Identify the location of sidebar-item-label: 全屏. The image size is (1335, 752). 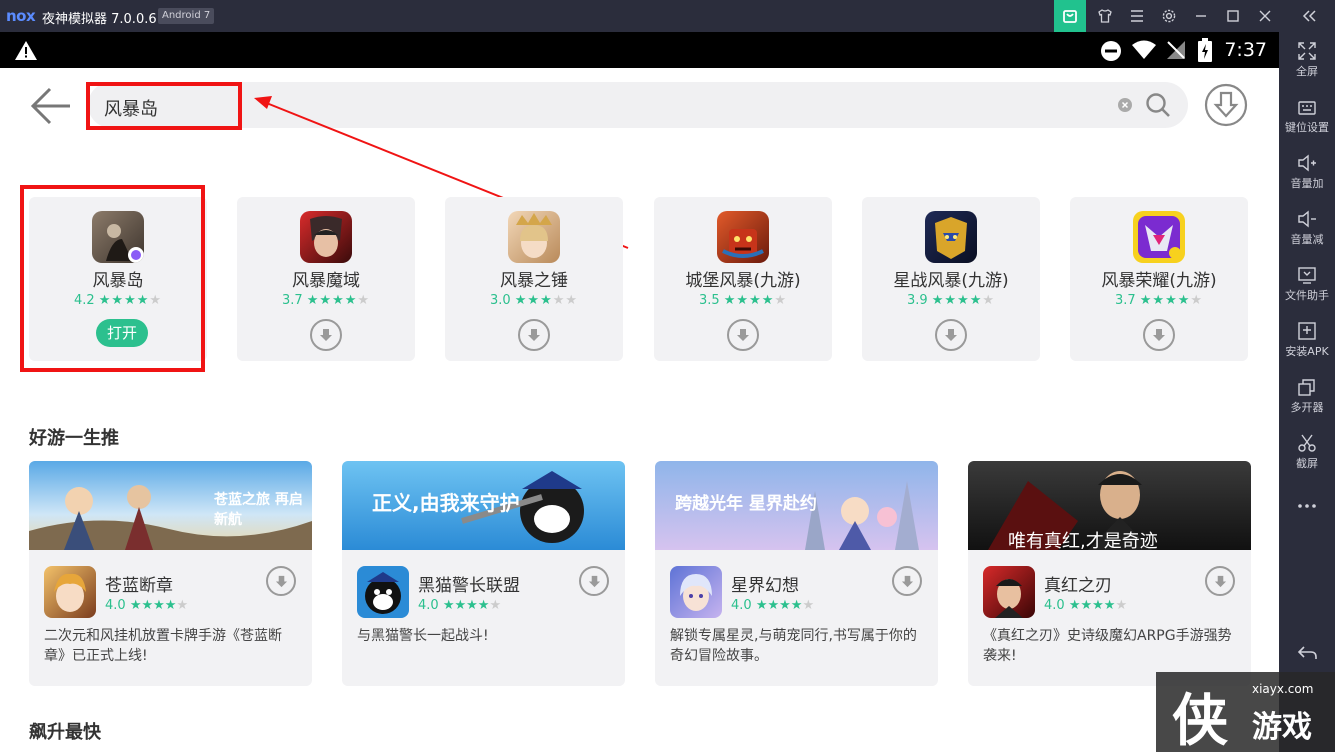
(1307, 71).